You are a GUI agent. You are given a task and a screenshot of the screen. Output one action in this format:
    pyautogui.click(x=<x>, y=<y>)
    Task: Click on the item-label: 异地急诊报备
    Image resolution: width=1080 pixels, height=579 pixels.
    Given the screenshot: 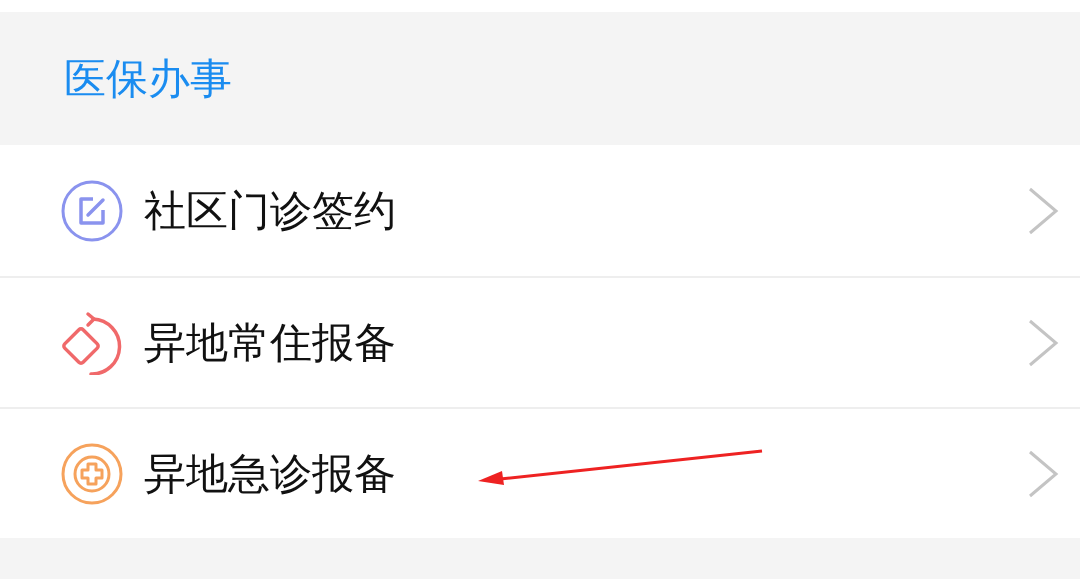 What is the action you would take?
    pyautogui.click(x=270, y=473)
    